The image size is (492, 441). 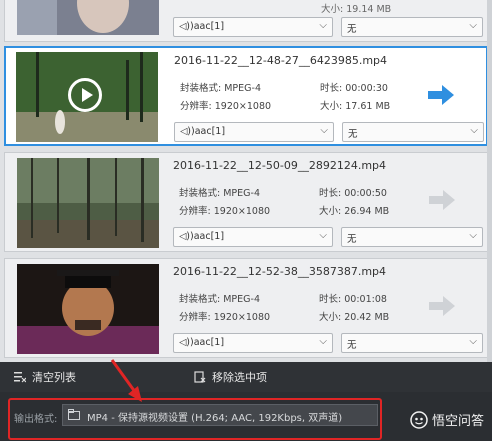 What do you see at coordinates (457, 421) in the screenshot?
I see `watermark-text: 悟空问答` at bounding box center [457, 421].